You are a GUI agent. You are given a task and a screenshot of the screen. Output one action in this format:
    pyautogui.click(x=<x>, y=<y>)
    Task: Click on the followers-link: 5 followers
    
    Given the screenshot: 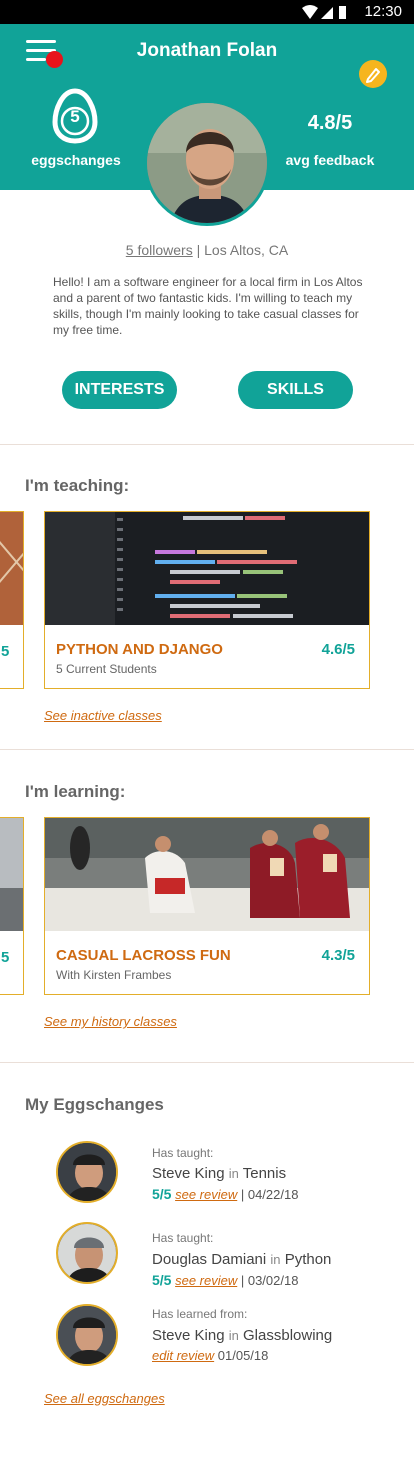 What is the action you would take?
    pyautogui.click(x=159, y=250)
    